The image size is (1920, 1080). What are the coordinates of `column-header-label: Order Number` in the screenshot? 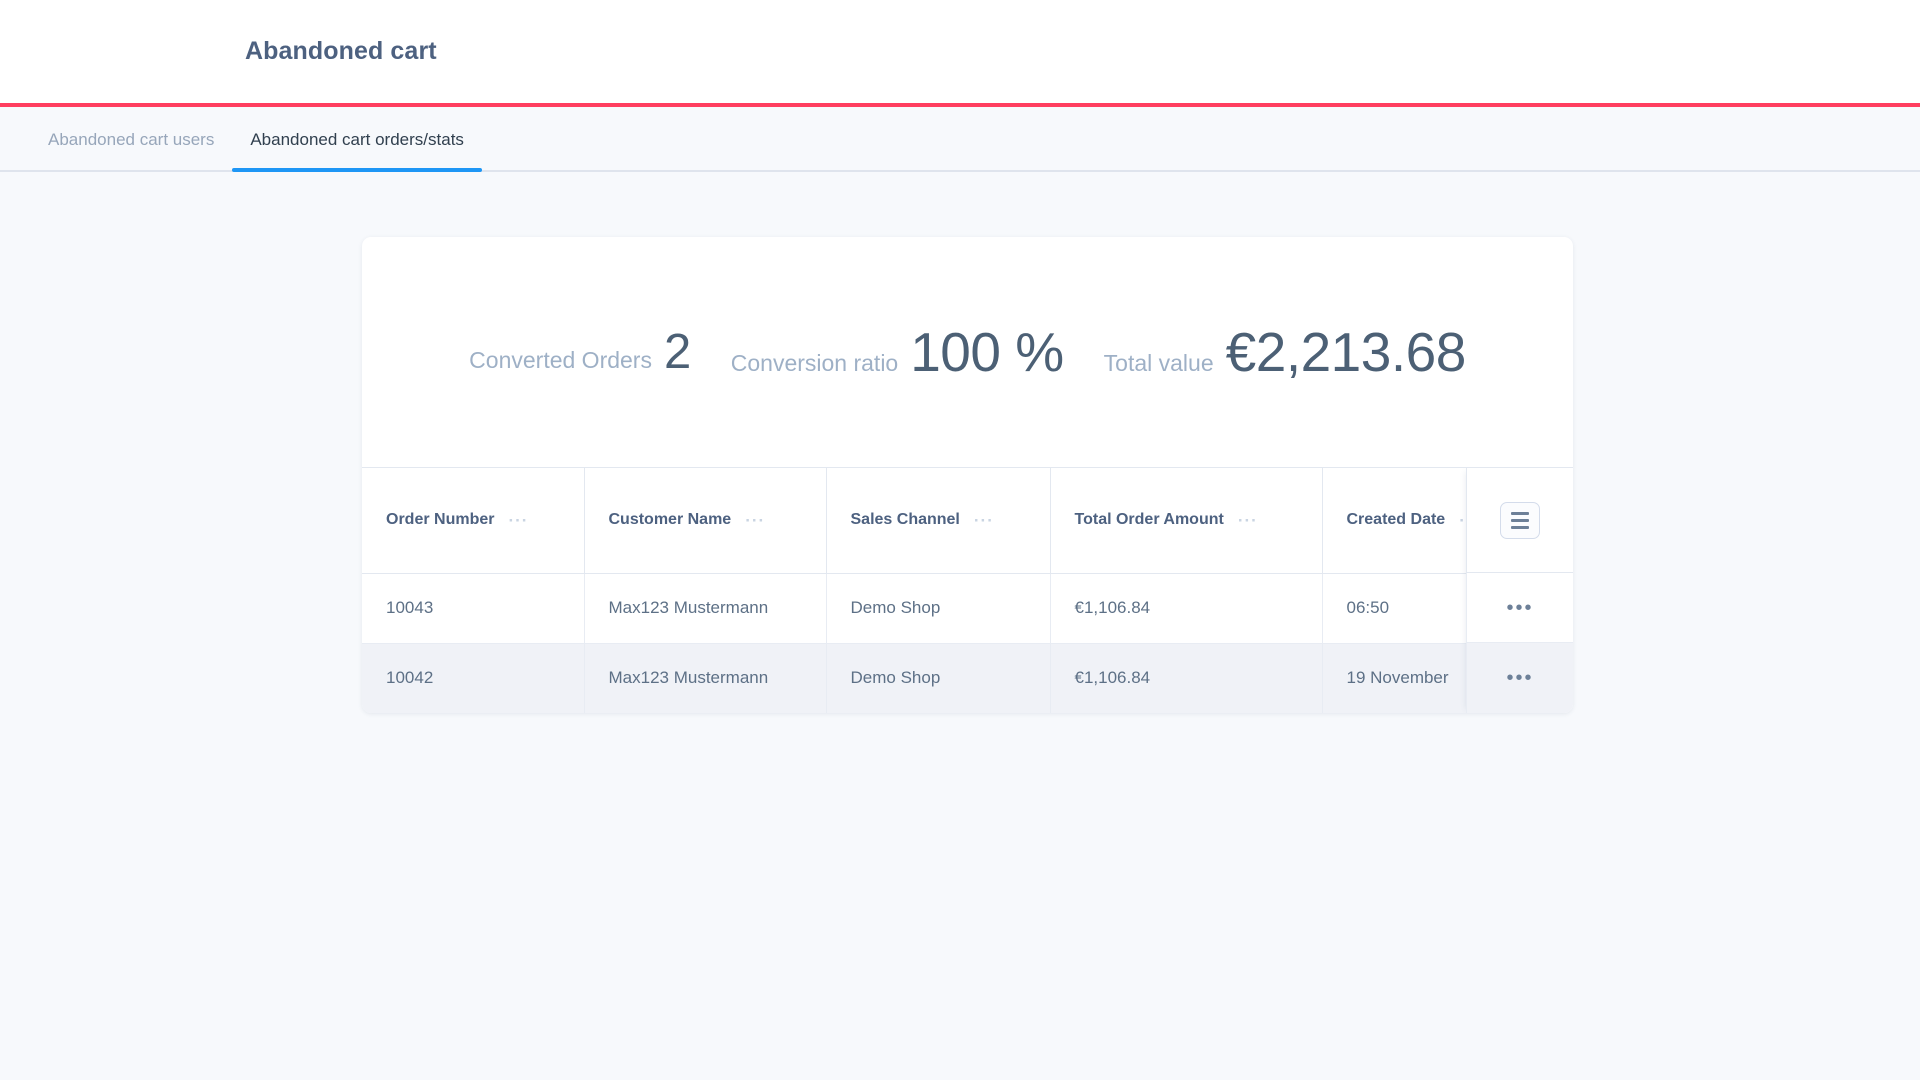 It's located at (440, 520).